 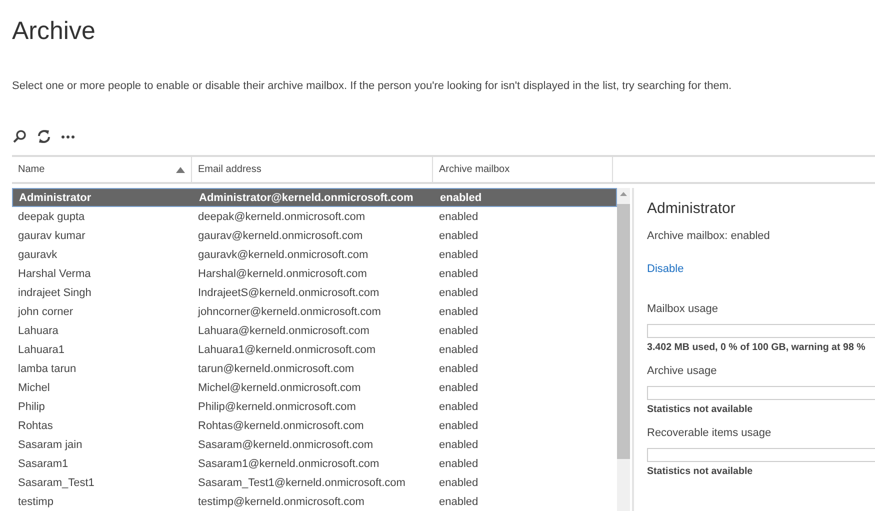 I want to click on table-cell-text: Sasaram@kerneld.onmicrosoft.com, so click(x=285, y=444).